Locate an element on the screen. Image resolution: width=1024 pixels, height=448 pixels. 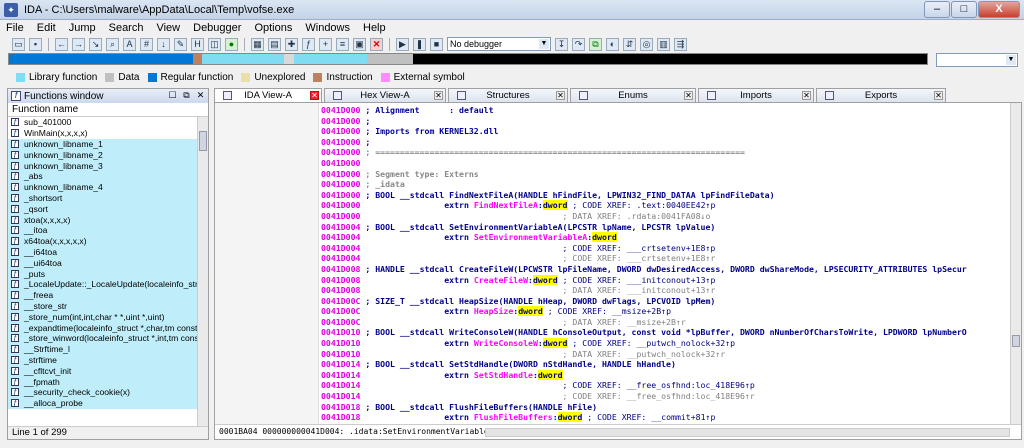
menu-search: Search is located at coordinates (126, 28).